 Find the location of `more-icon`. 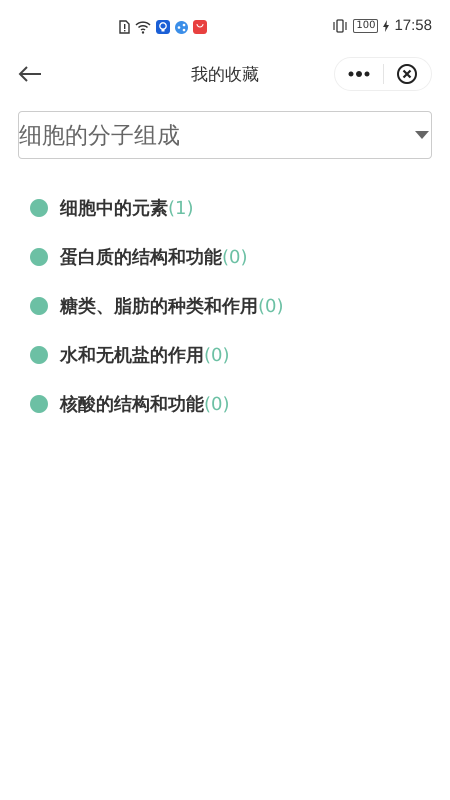

more-icon is located at coordinates (359, 74).